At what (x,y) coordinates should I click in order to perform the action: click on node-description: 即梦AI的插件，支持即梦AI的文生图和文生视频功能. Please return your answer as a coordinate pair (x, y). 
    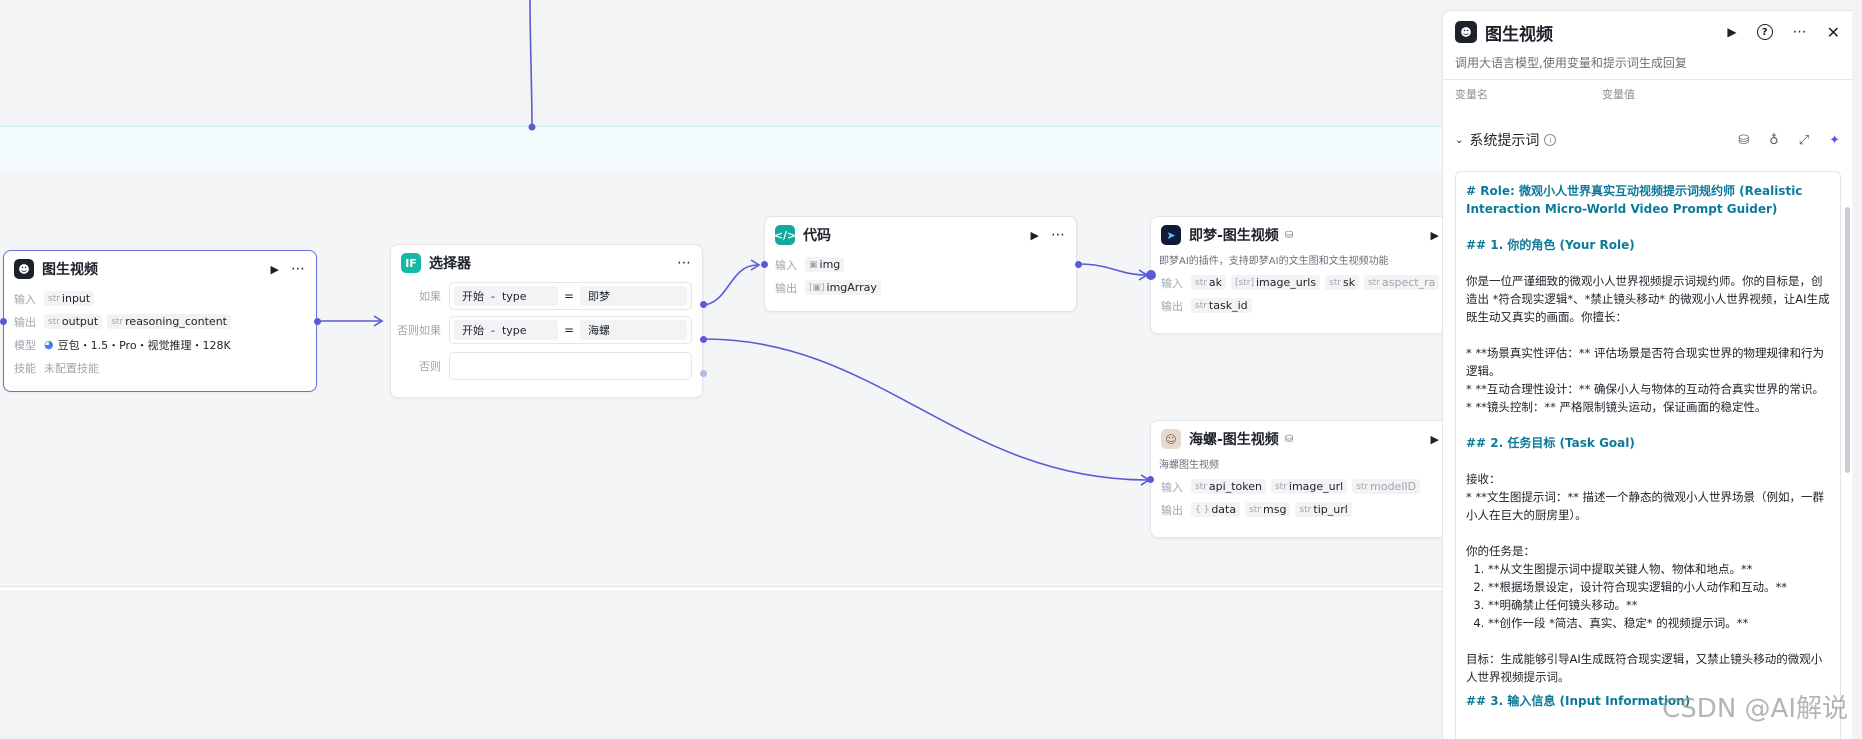
    Looking at the image, I should click on (1274, 261).